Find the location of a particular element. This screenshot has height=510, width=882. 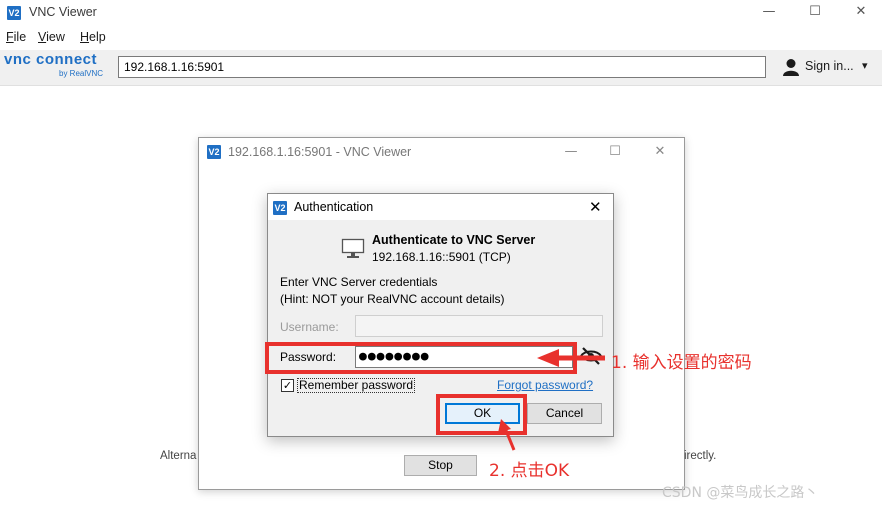

stop-button: Stop is located at coordinates (440, 465).